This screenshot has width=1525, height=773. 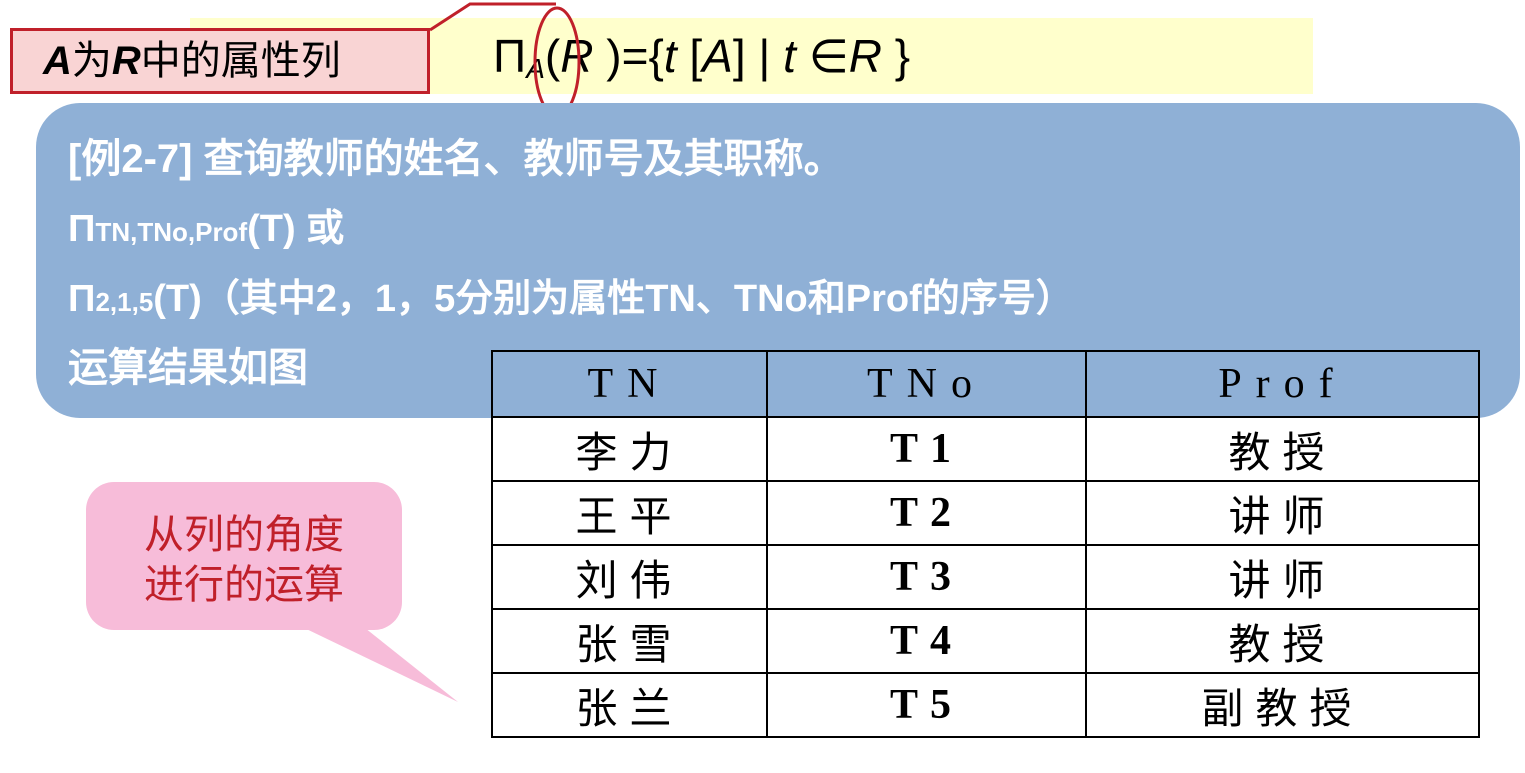 I want to click on cell-tn: 张兰, so click(x=629, y=705).